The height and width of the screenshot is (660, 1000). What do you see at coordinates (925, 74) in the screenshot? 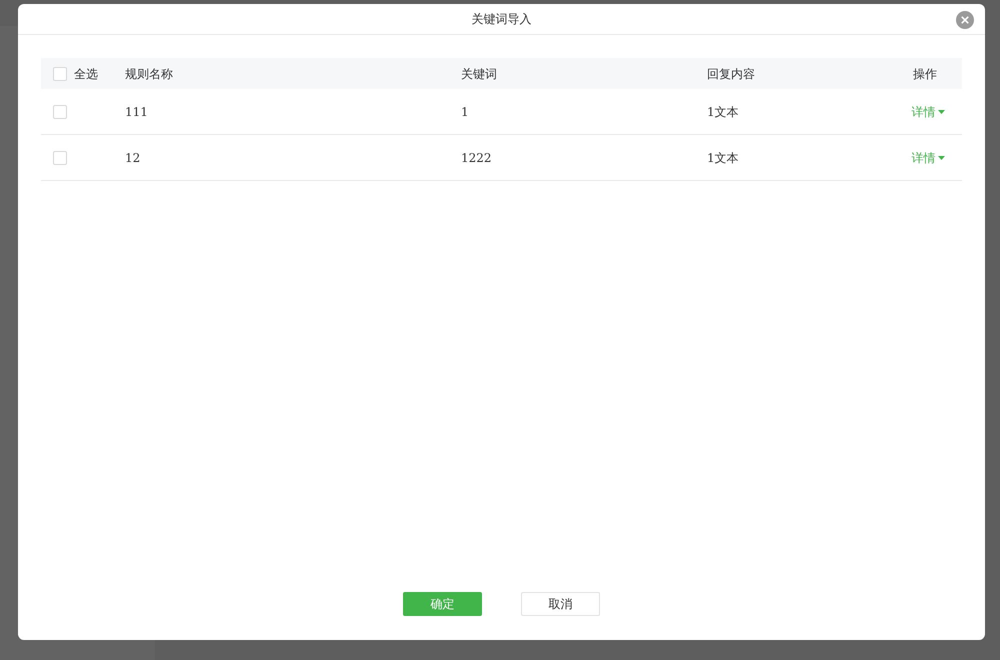
I see `column-header: 操作` at bounding box center [925, 74].